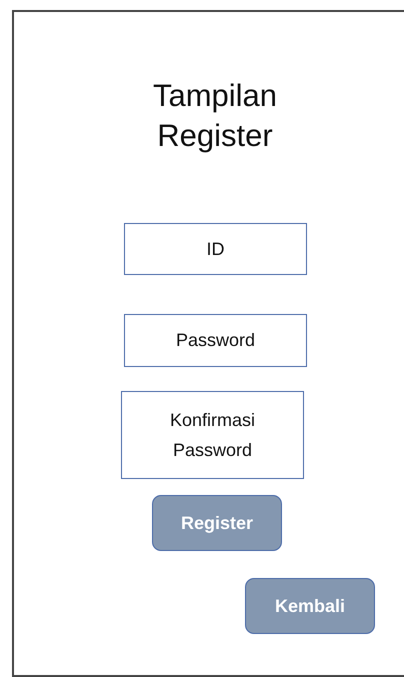 The image size is (404, 677). I want to click on input-field: Konfirmasi Password, so click(212, 435).